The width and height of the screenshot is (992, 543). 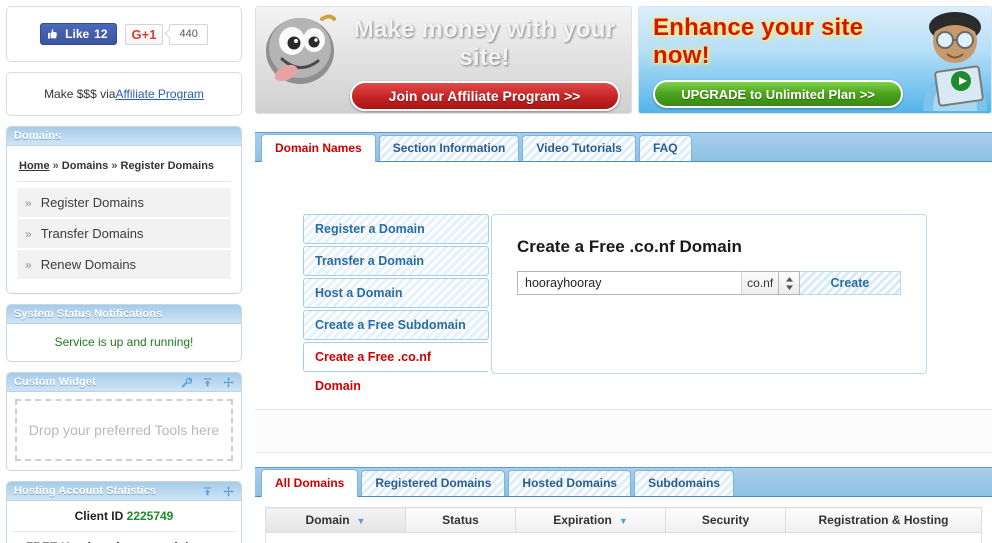 What do you see at coordinates (665, 148) in the screenshot?
I see `tab-faq: FAQ` at bounding box center [665, 148].